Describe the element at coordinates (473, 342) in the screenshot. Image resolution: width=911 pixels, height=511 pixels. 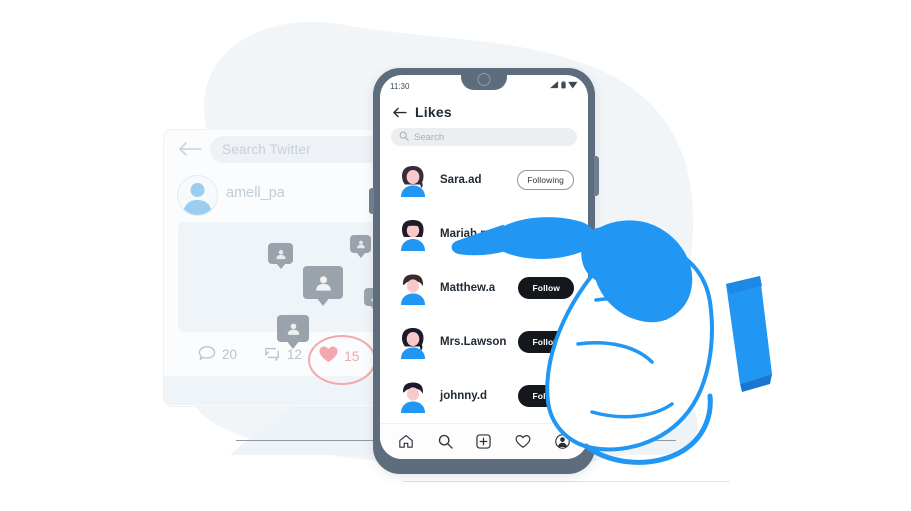
I see `list-item-username: Mrs.Lawson` at that location.